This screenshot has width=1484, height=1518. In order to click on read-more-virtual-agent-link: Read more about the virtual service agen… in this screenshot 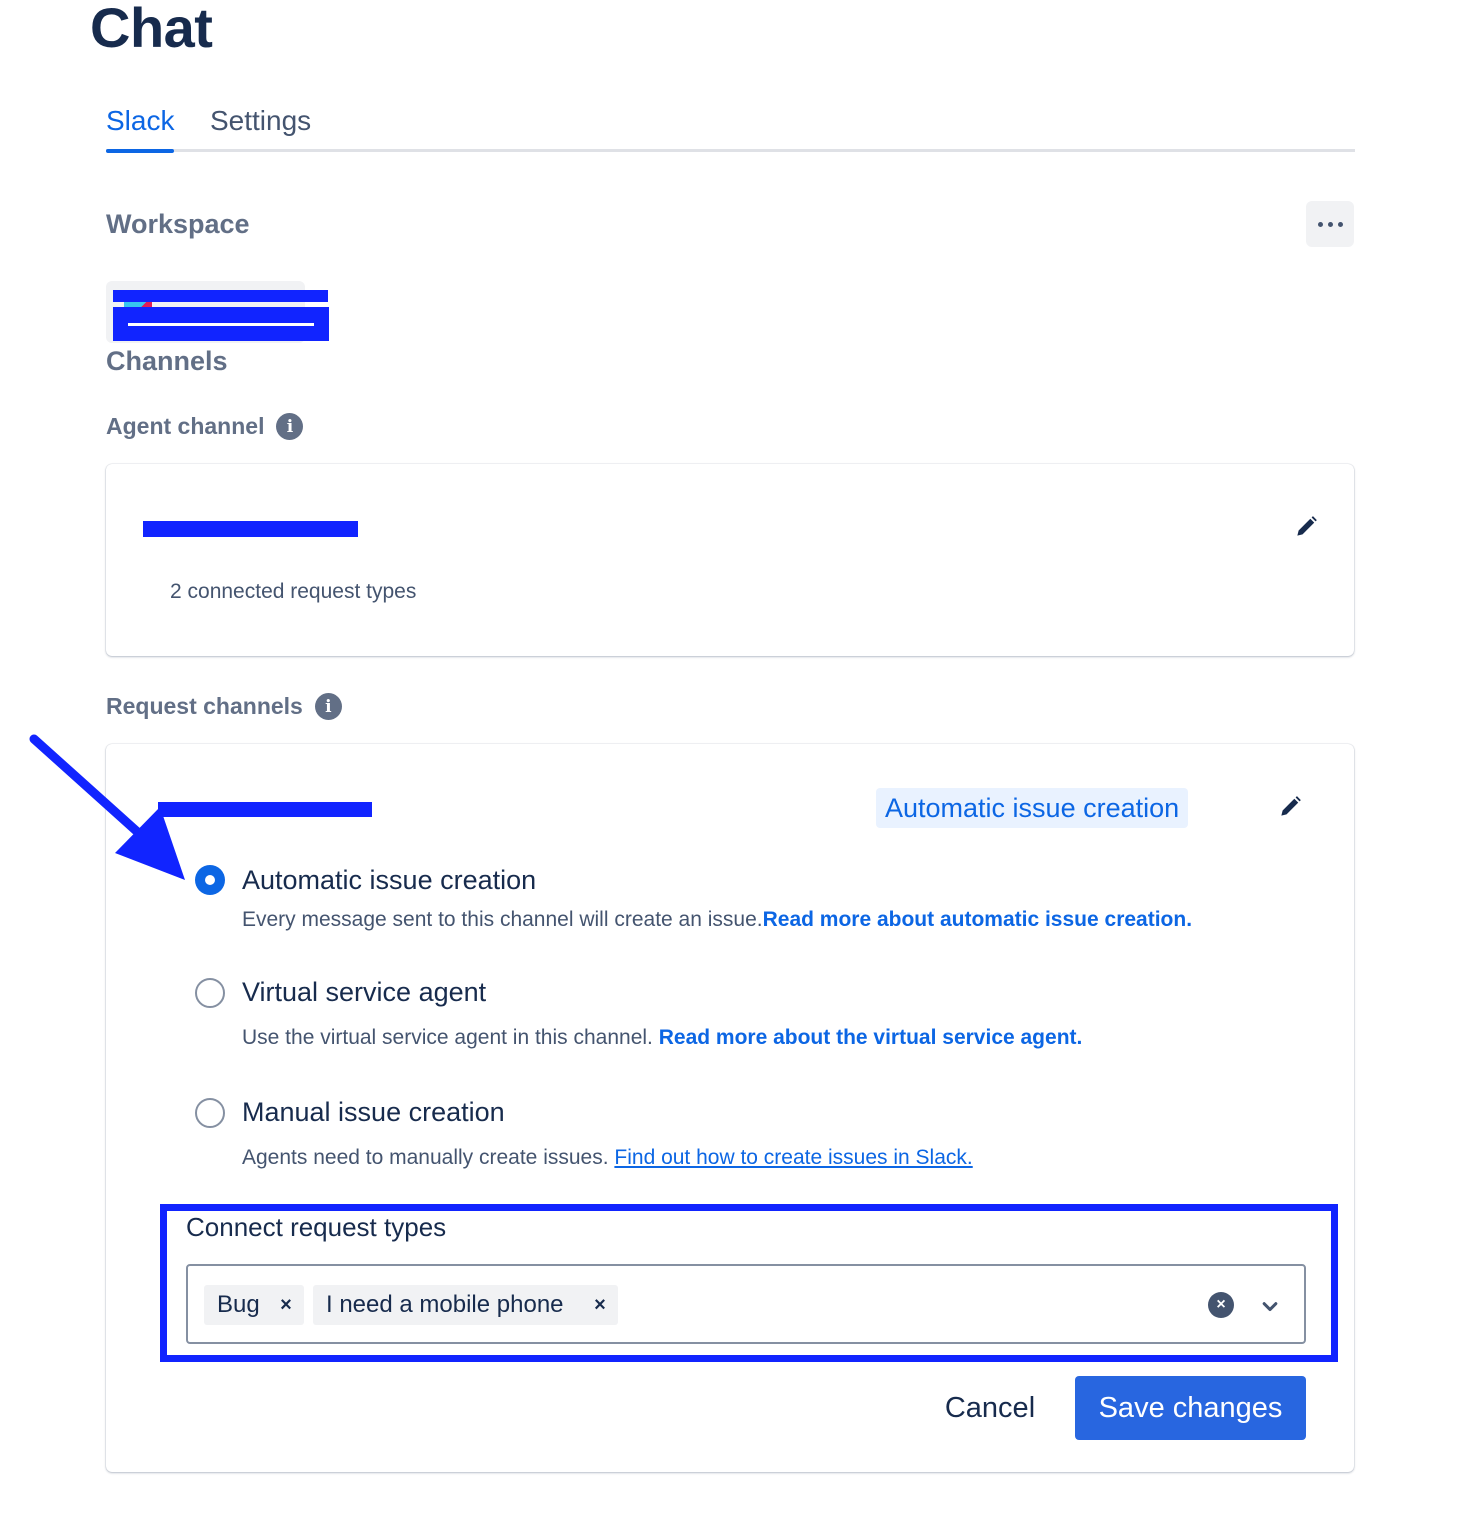, I will do `click(871, 1037)`.